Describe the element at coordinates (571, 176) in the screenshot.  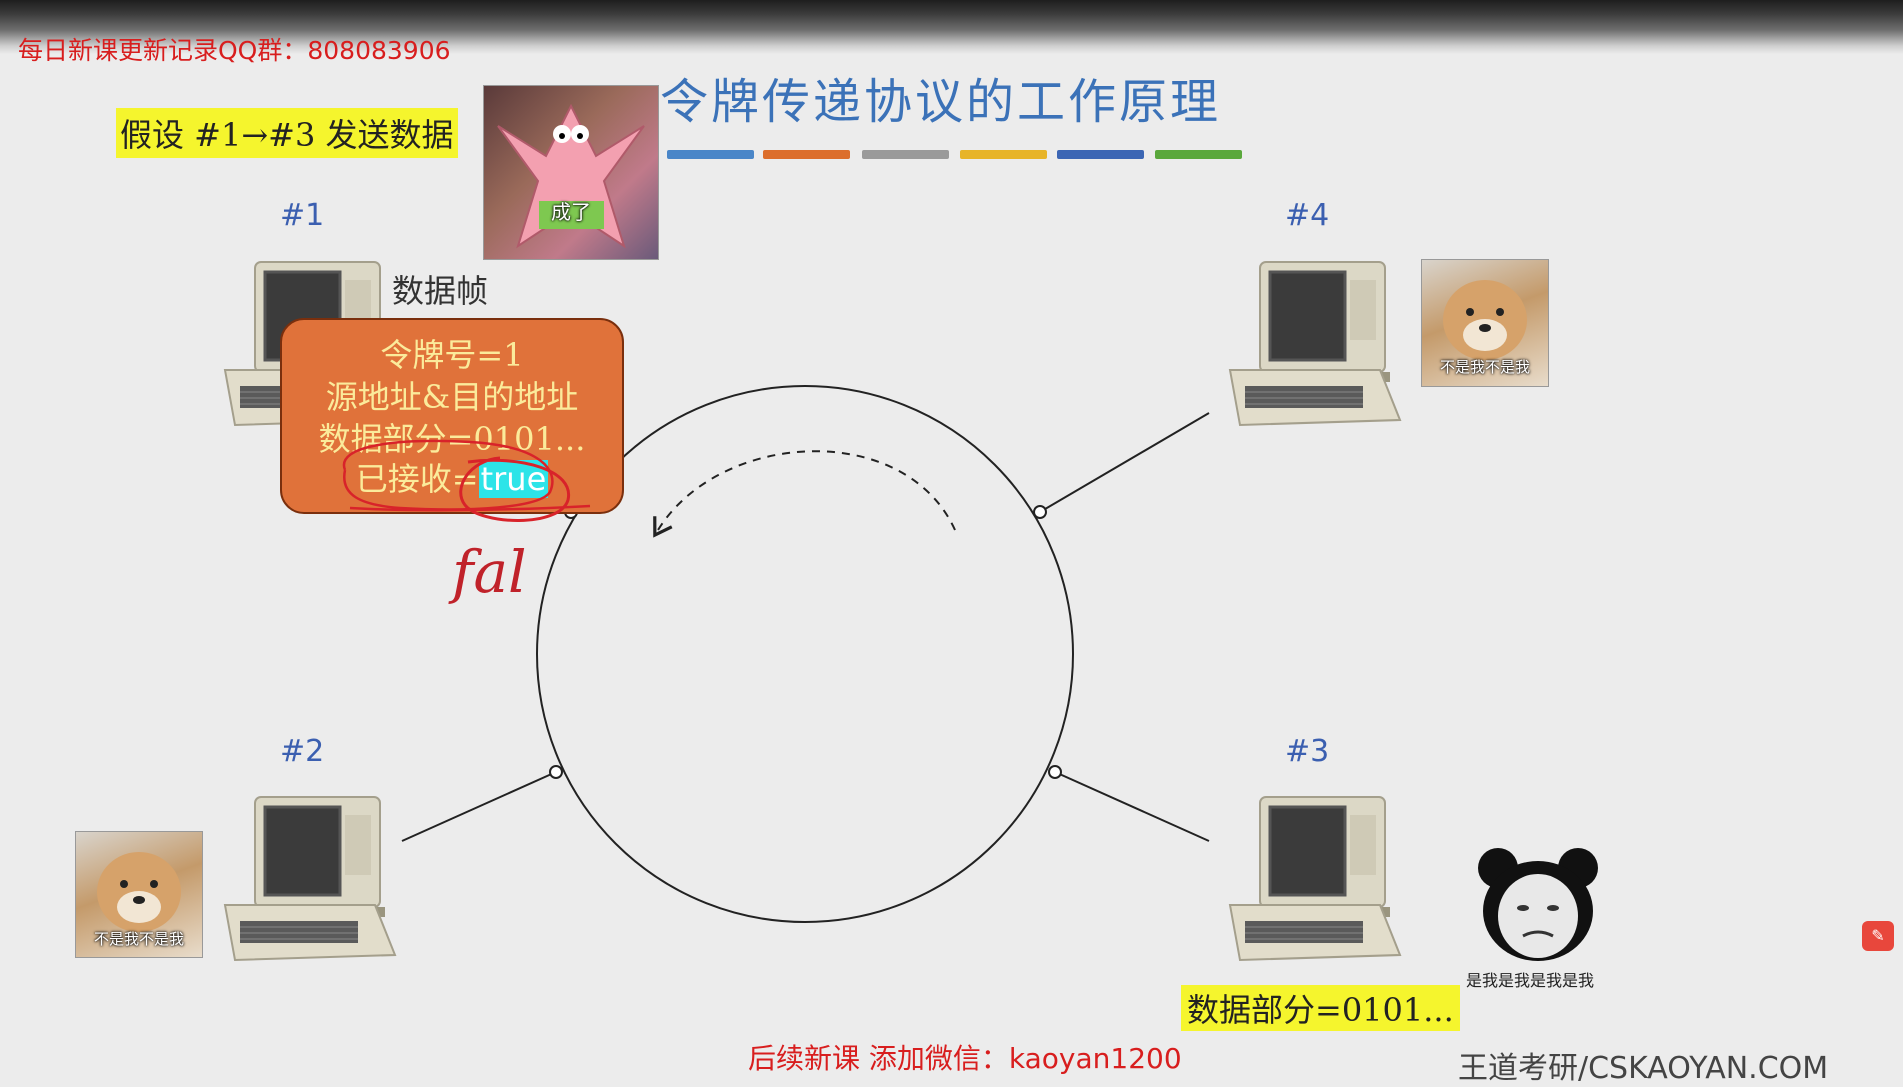
I see `patrick-star-icon` at that location.